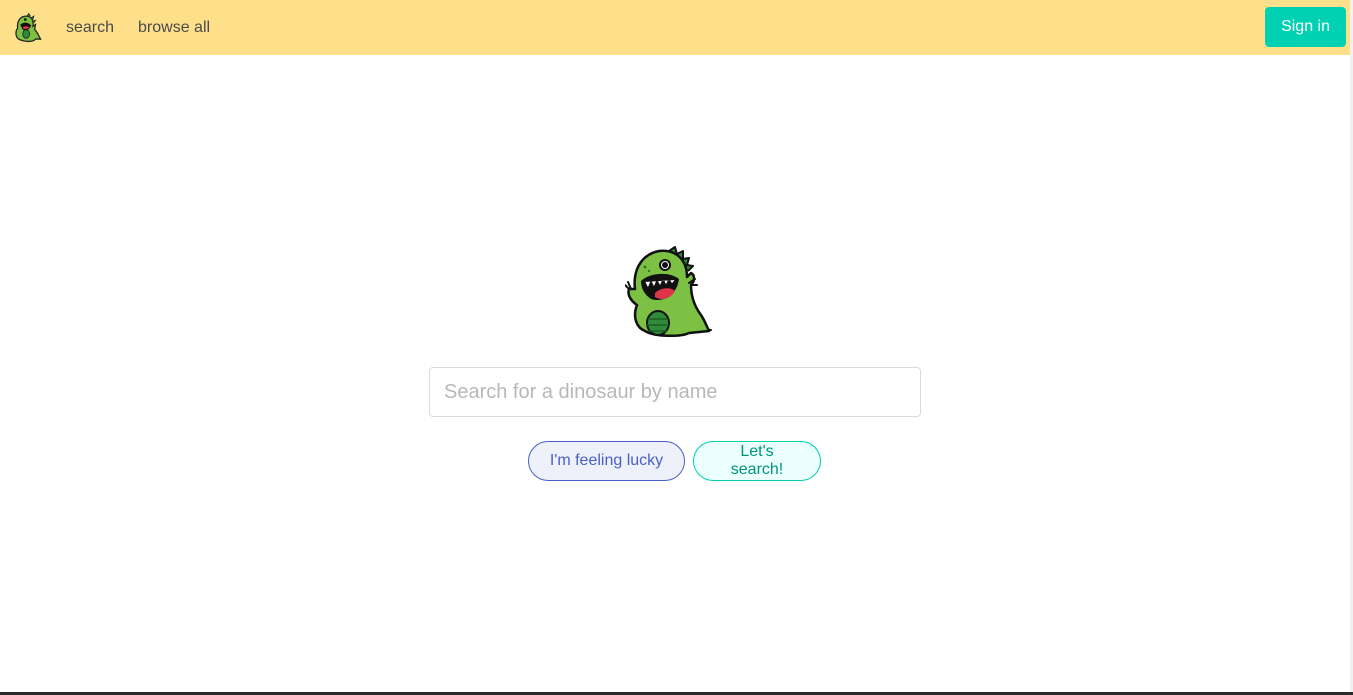 The image size is (1353, 695). What do you see at coordinates (1305, 27) in the screenshot?
I see `sign-in-button: Sign in` at bounding box center [1305, 27].